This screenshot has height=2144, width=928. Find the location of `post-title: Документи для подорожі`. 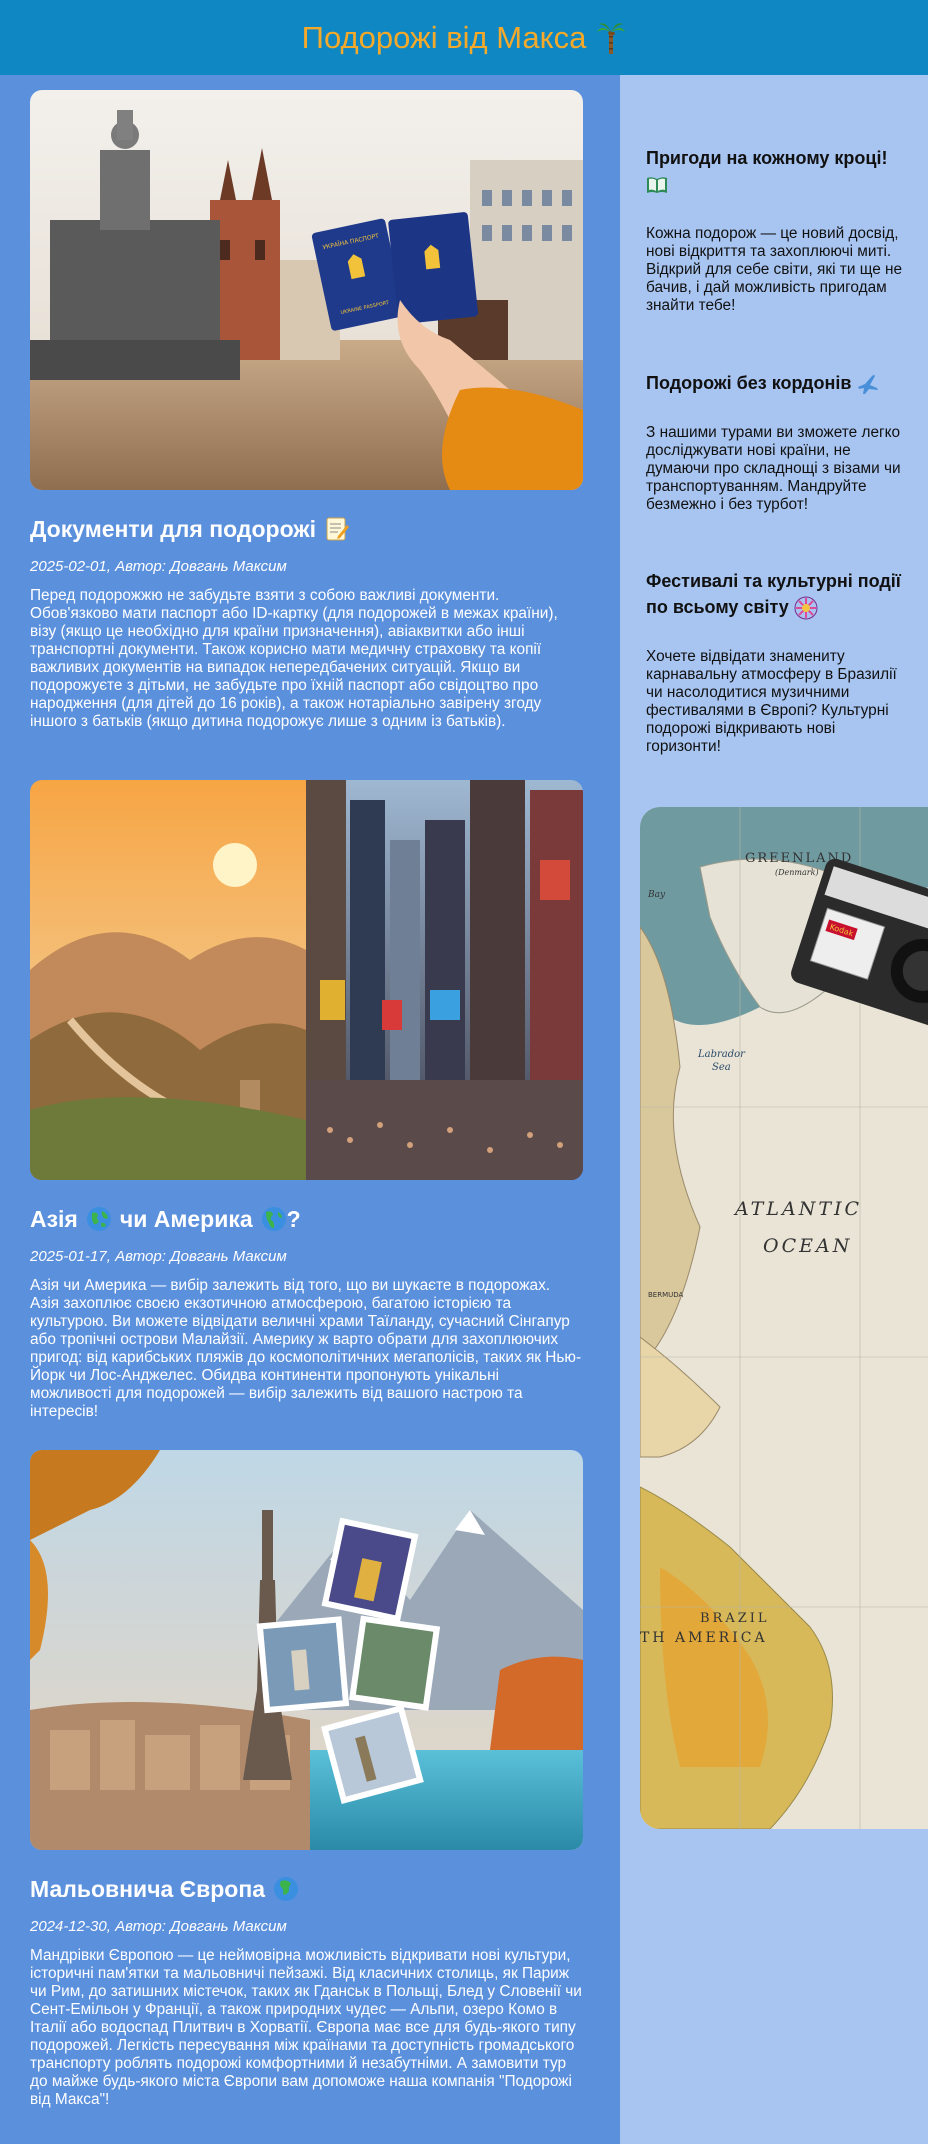

post-title: Документи для подорожі is located at coordinates (306, 529).